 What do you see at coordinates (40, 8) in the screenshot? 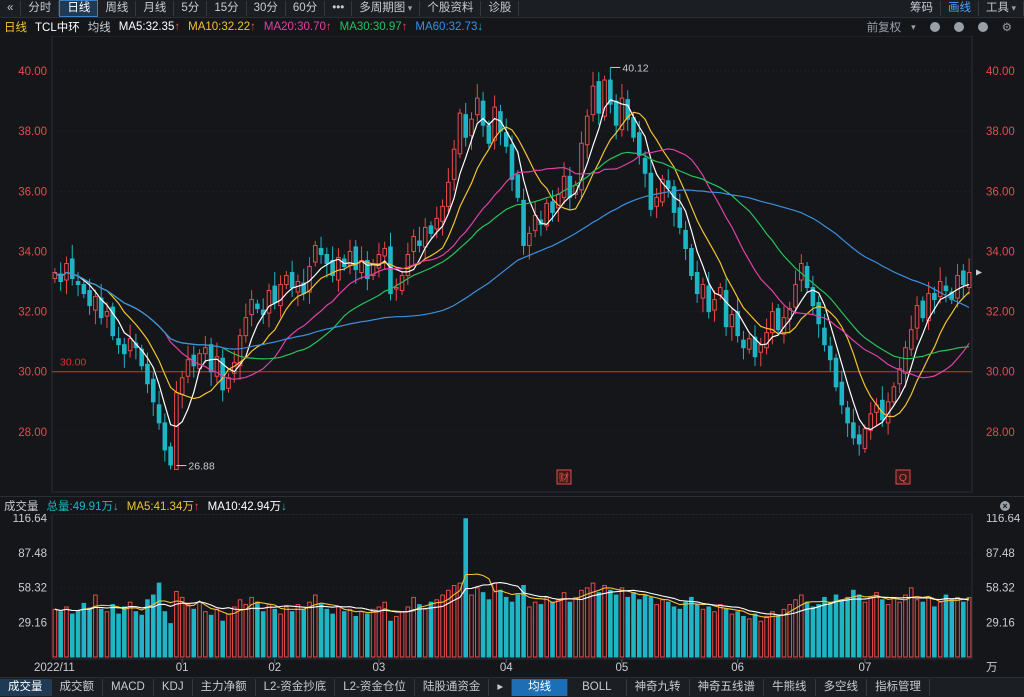
I see `period-tab-intraday: 分时` at bounding box center [40, 8].